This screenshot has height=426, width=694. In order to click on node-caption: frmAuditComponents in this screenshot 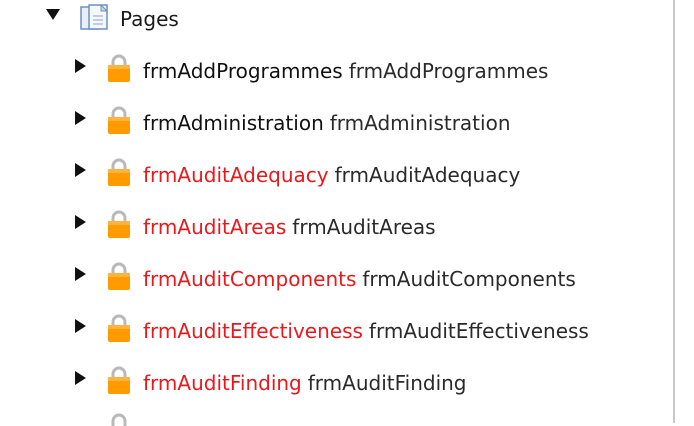, I will do `click(469, 279)`.